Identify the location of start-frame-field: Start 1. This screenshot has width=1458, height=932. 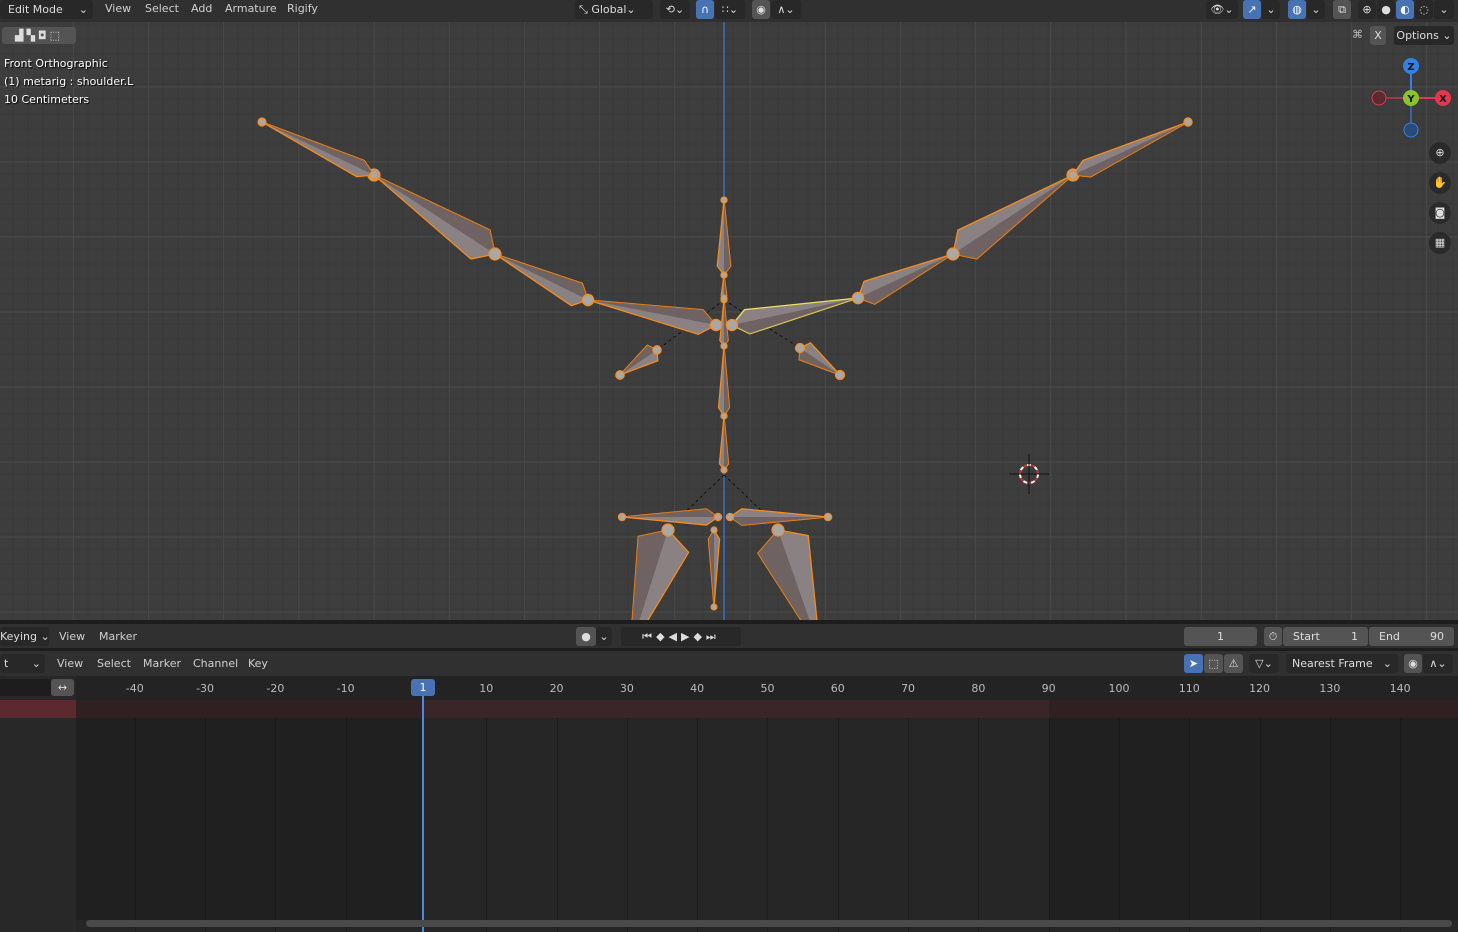
(1325, 636).